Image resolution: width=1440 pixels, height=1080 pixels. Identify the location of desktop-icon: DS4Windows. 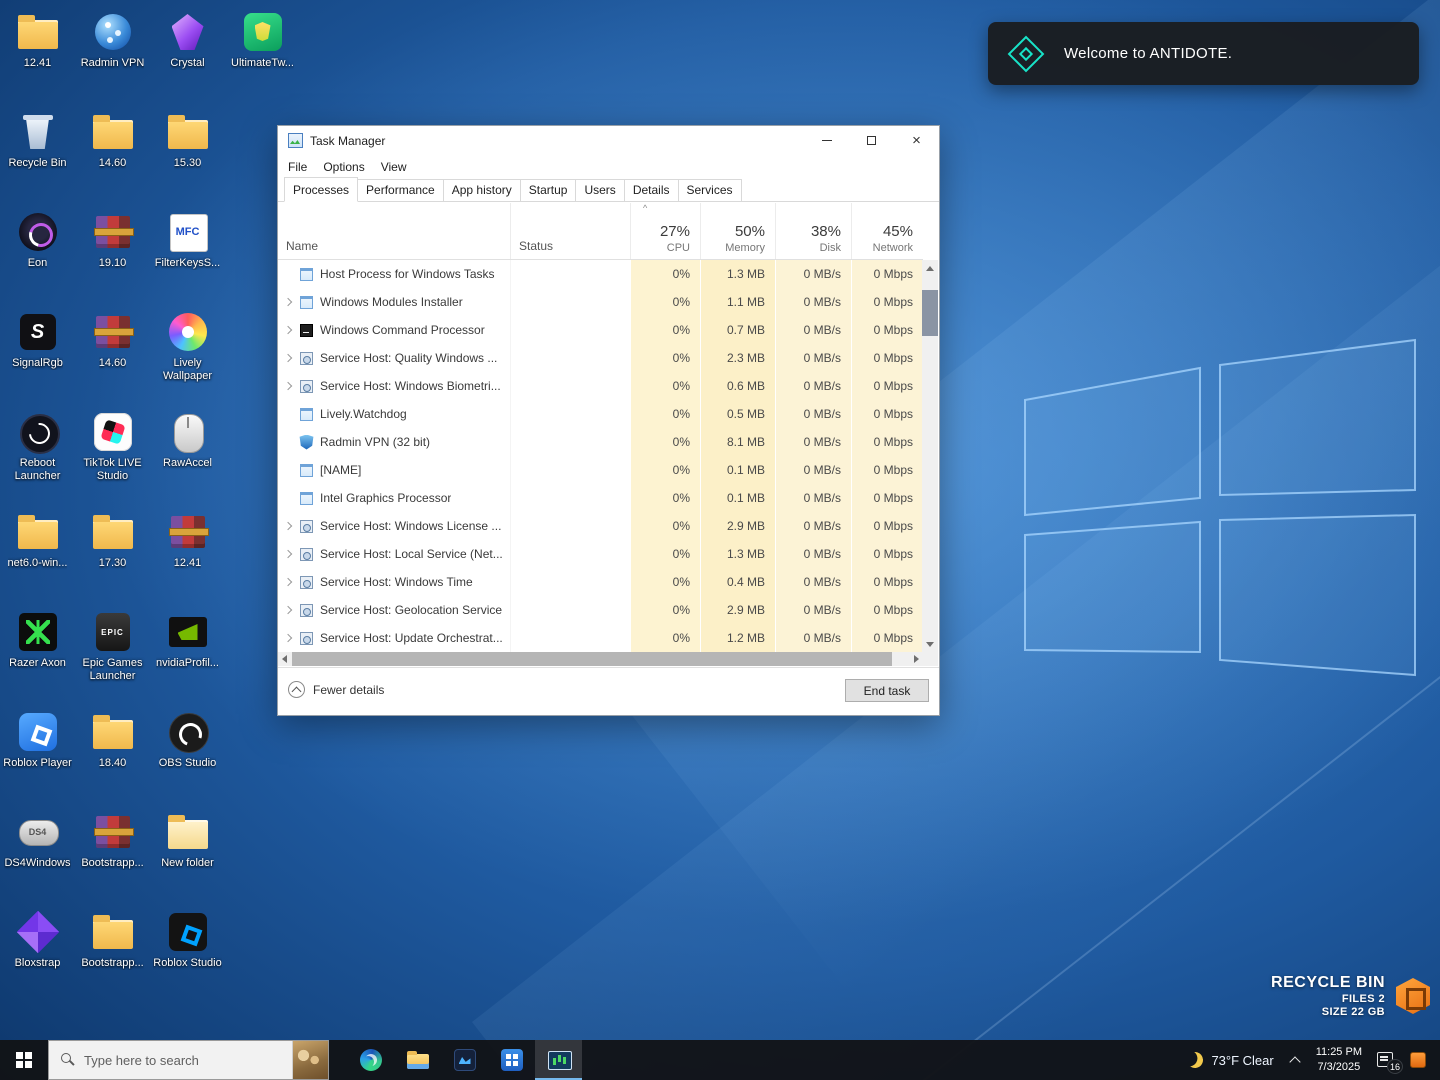
(37, 856).